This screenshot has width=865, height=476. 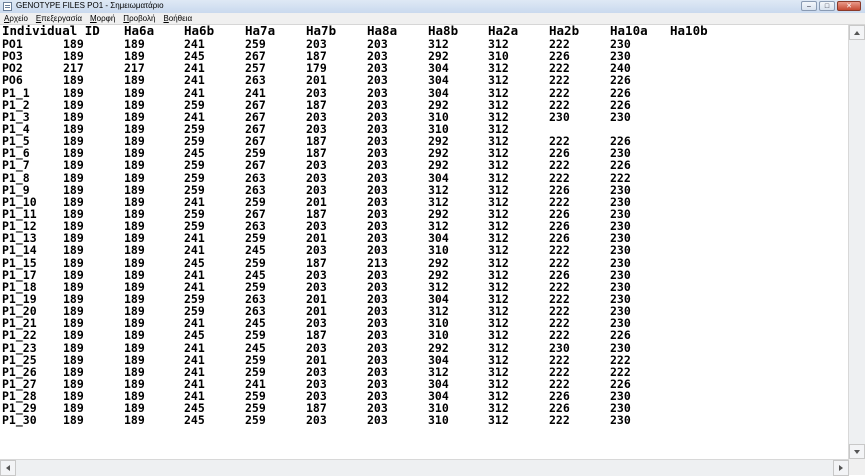 I want to click on genotype-cell: 267, so click(x=255, y=165).